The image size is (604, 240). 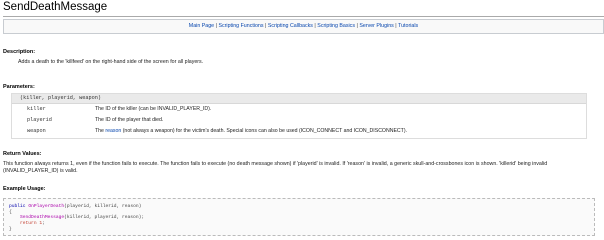 What do you see at coordinates (39, 120) in the screenshot?
I see `parameter-name: playerid` at bounding box center [39, 120].